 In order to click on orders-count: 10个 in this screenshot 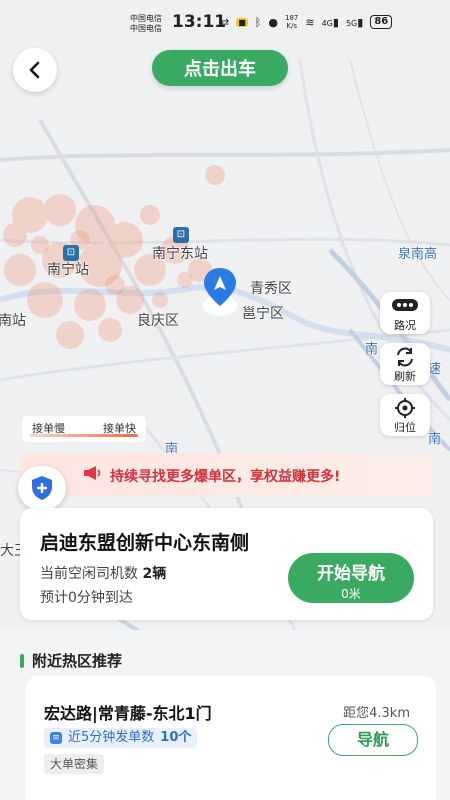, I will do `click(176, 737)`.